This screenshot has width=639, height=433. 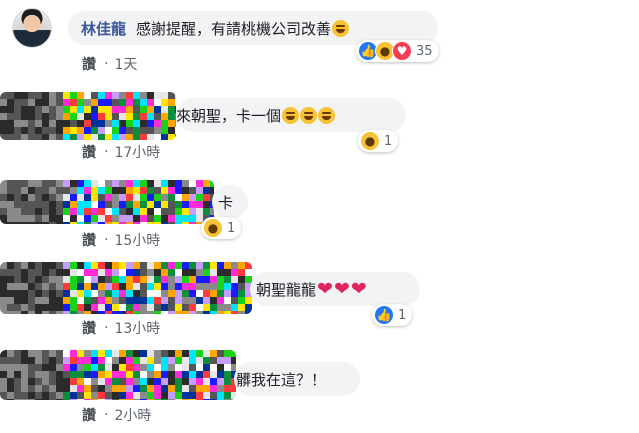 I want to click on comment-text: 感謝提醒，有請桃機公司改善, so click(x=234, y=28).